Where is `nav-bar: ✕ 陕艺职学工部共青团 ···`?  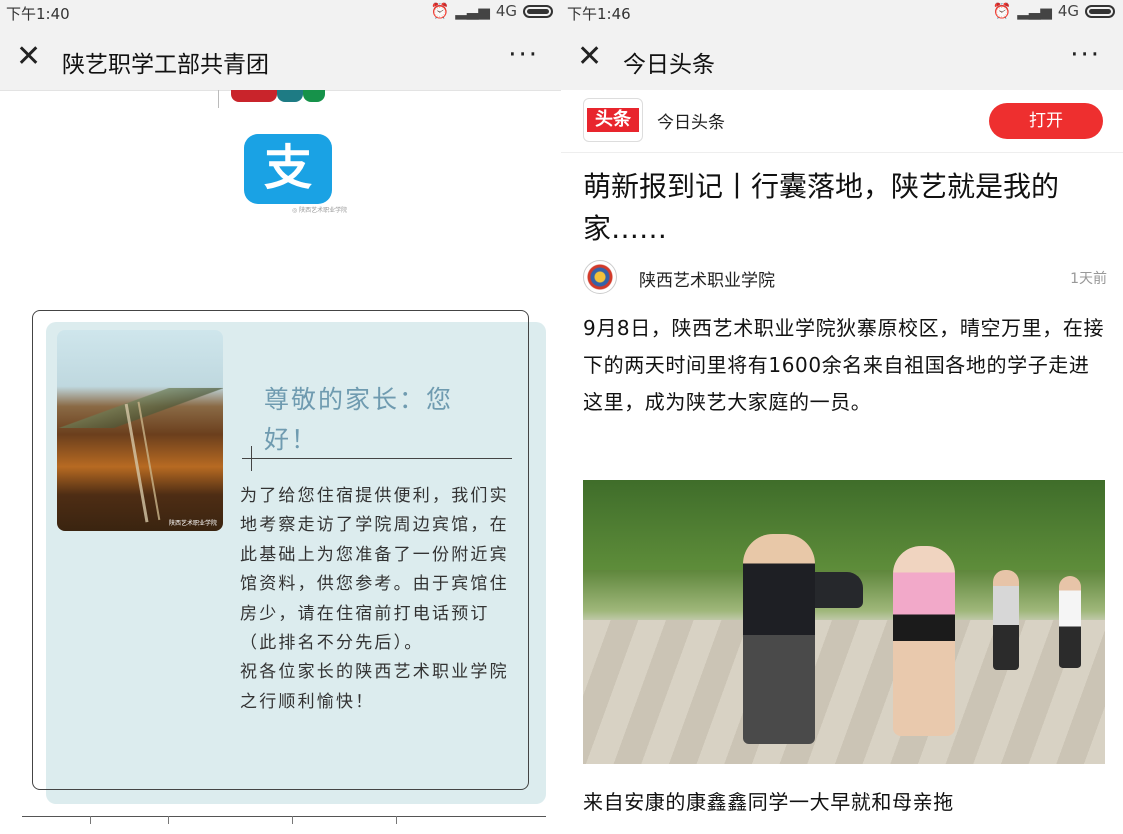
nav-bar: ✕ 陕艺职学工部共青团 ··· is located at coordinates (280, 58).